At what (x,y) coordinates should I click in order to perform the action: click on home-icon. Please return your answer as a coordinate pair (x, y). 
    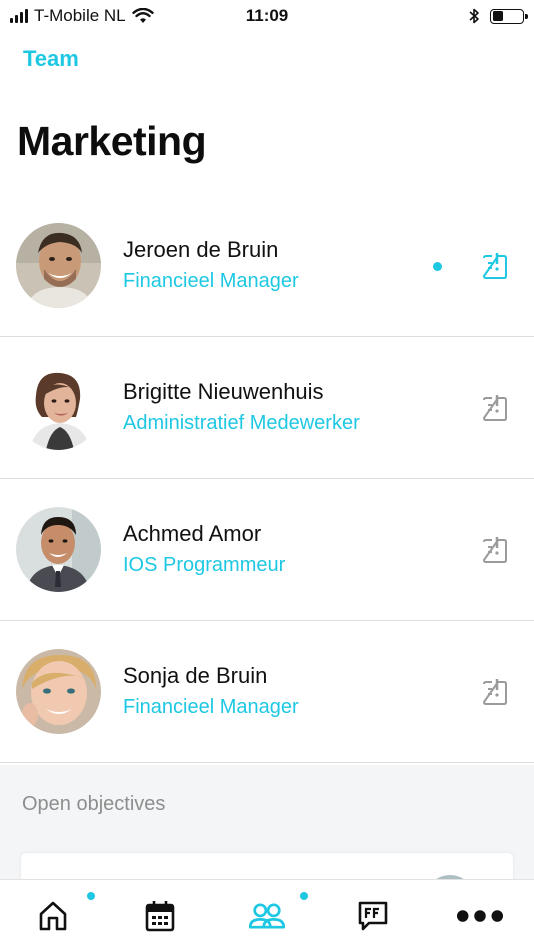
    Looking at the image, I should click on (53, 915).